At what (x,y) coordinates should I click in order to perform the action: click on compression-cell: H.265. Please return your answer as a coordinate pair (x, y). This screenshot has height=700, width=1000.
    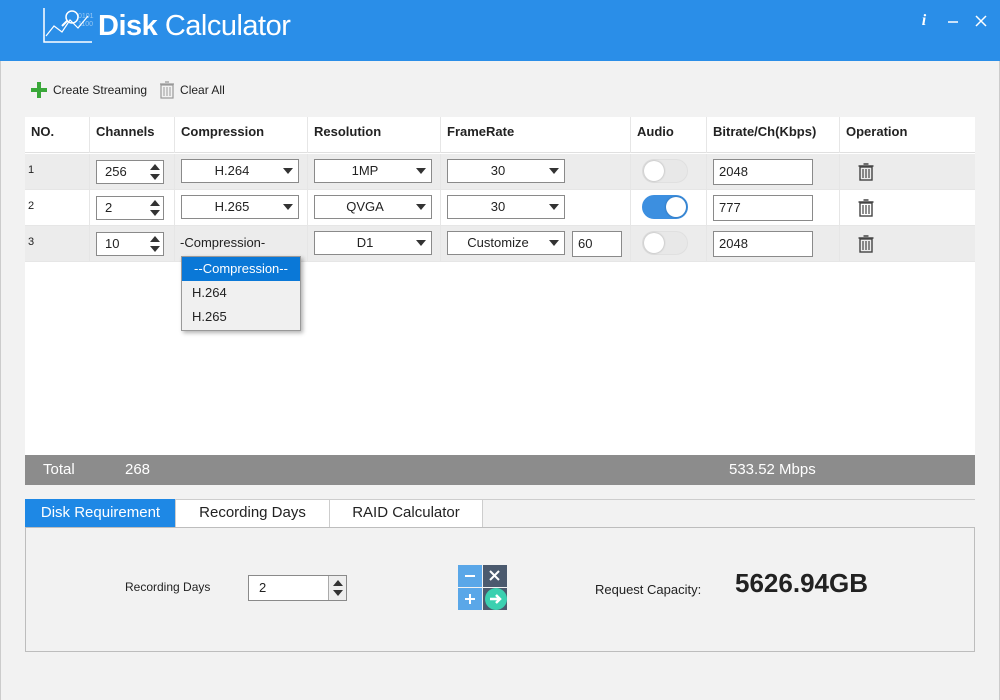
    Looking at the image, I should click on (241, 208).